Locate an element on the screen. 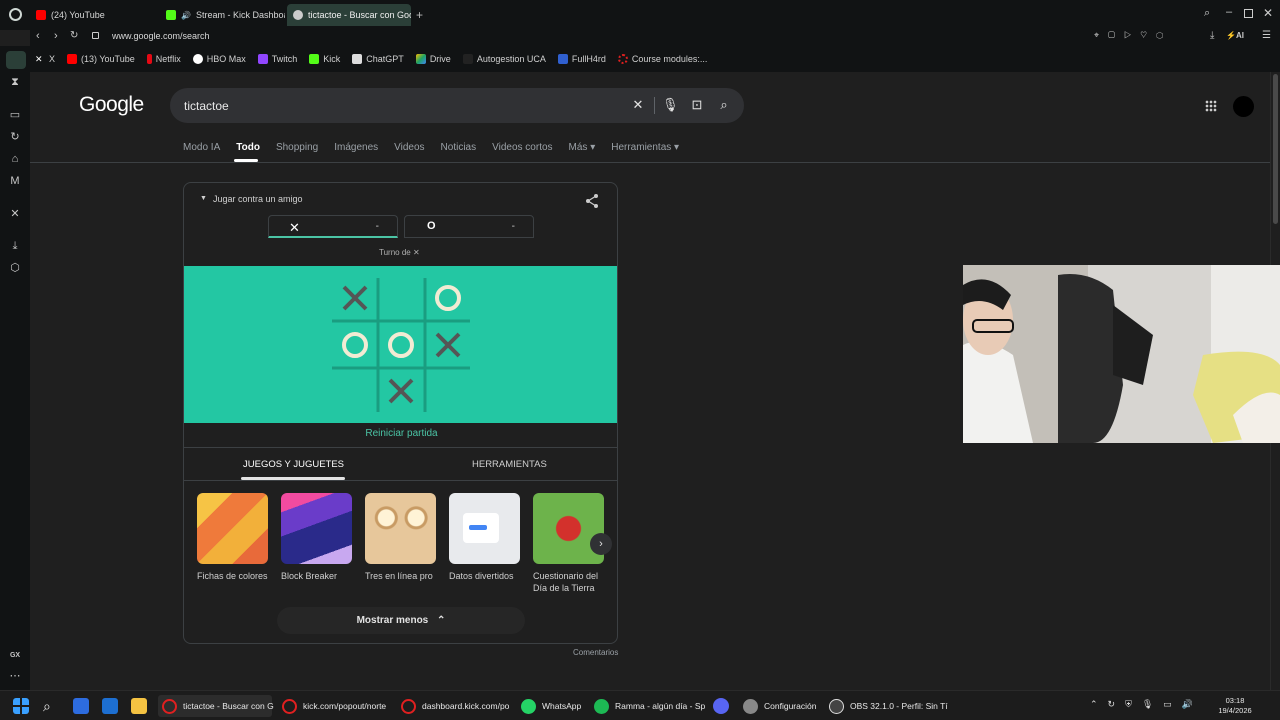  opera-logo-icon is located at coordinates (15, 14).